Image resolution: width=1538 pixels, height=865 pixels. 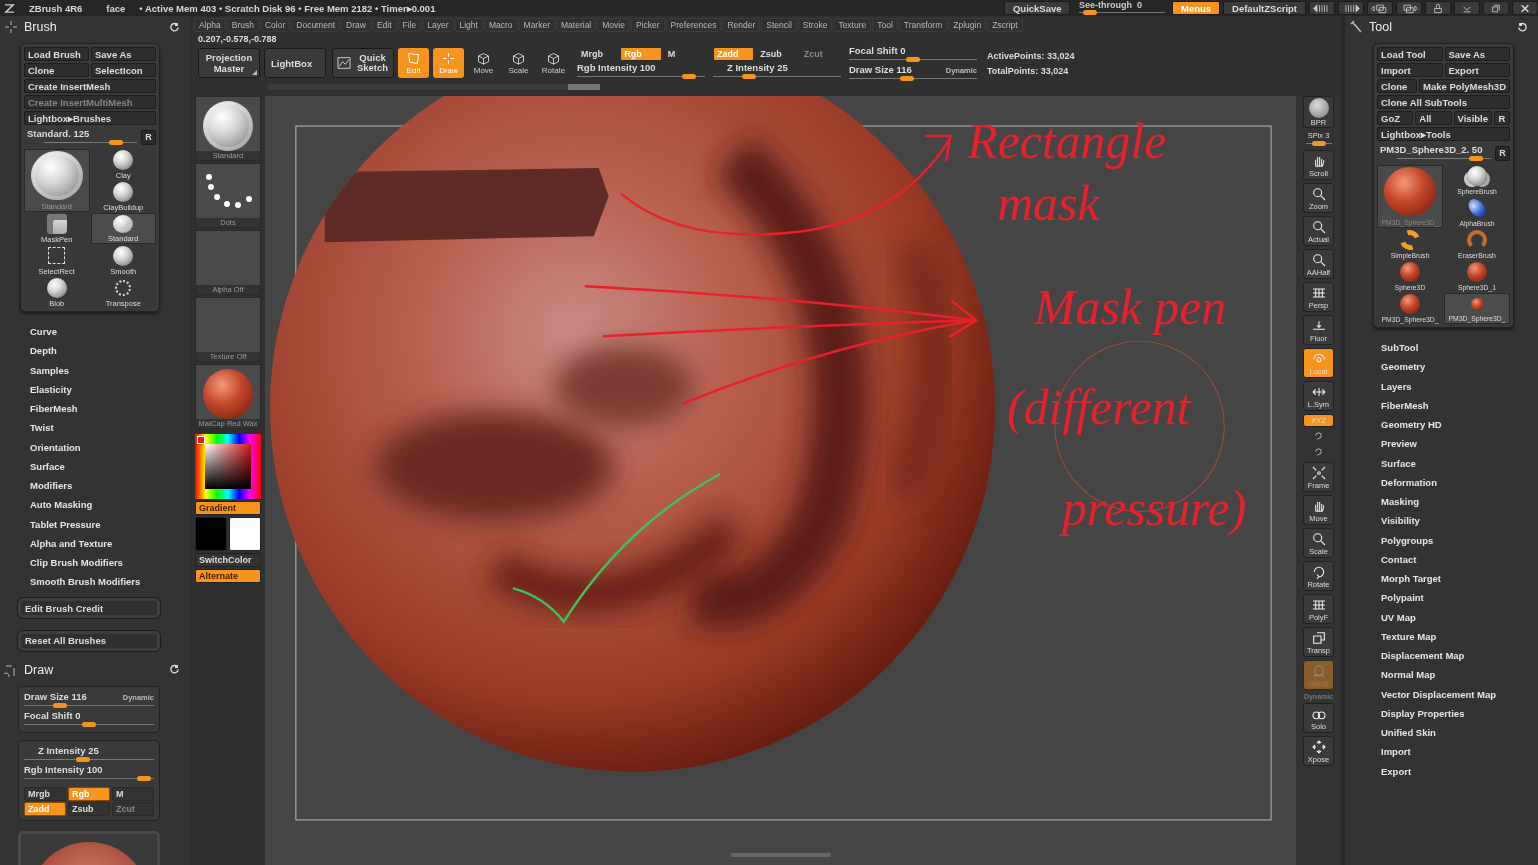 What do you see at coordinates (1410, 54) in the screenshot?
I see `palette-button: Load Tool` at bounding box center [1410, 54].